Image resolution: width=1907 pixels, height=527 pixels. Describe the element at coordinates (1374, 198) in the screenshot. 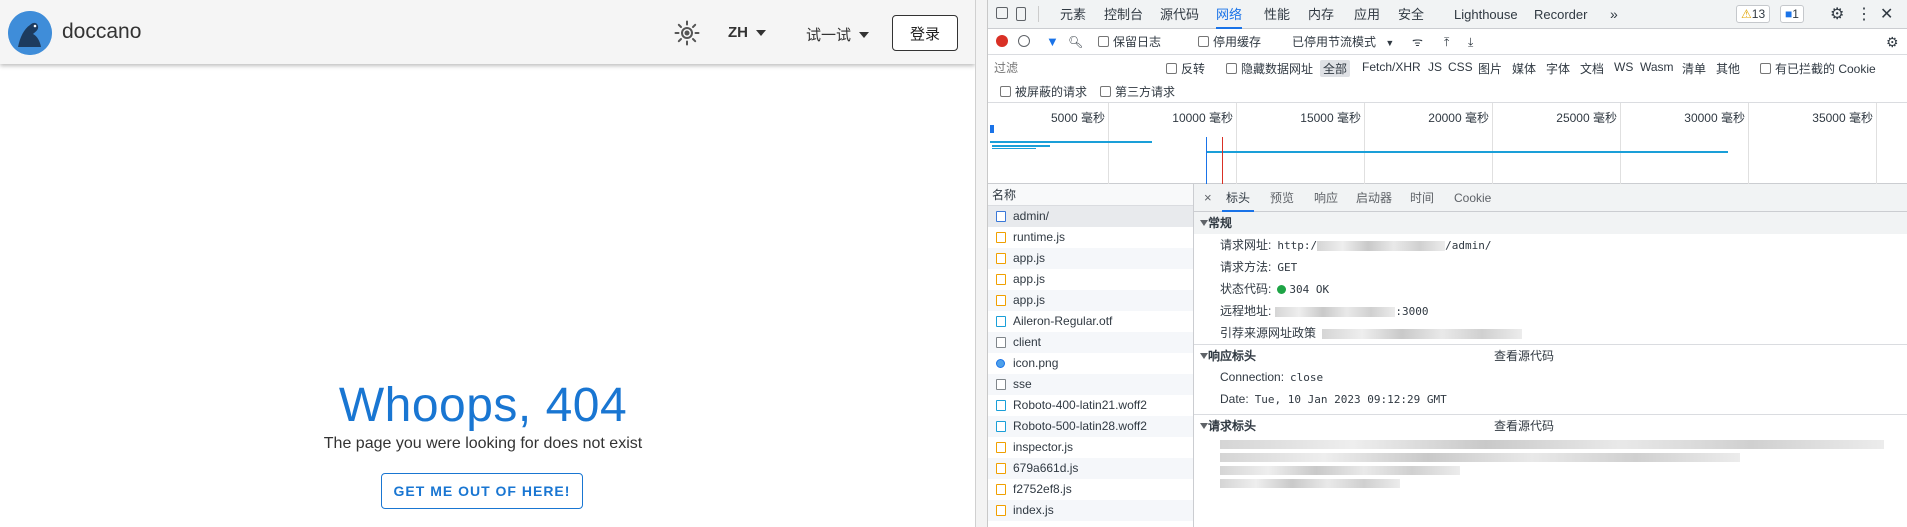

I see `tab-initiator: 启动器` at that location.